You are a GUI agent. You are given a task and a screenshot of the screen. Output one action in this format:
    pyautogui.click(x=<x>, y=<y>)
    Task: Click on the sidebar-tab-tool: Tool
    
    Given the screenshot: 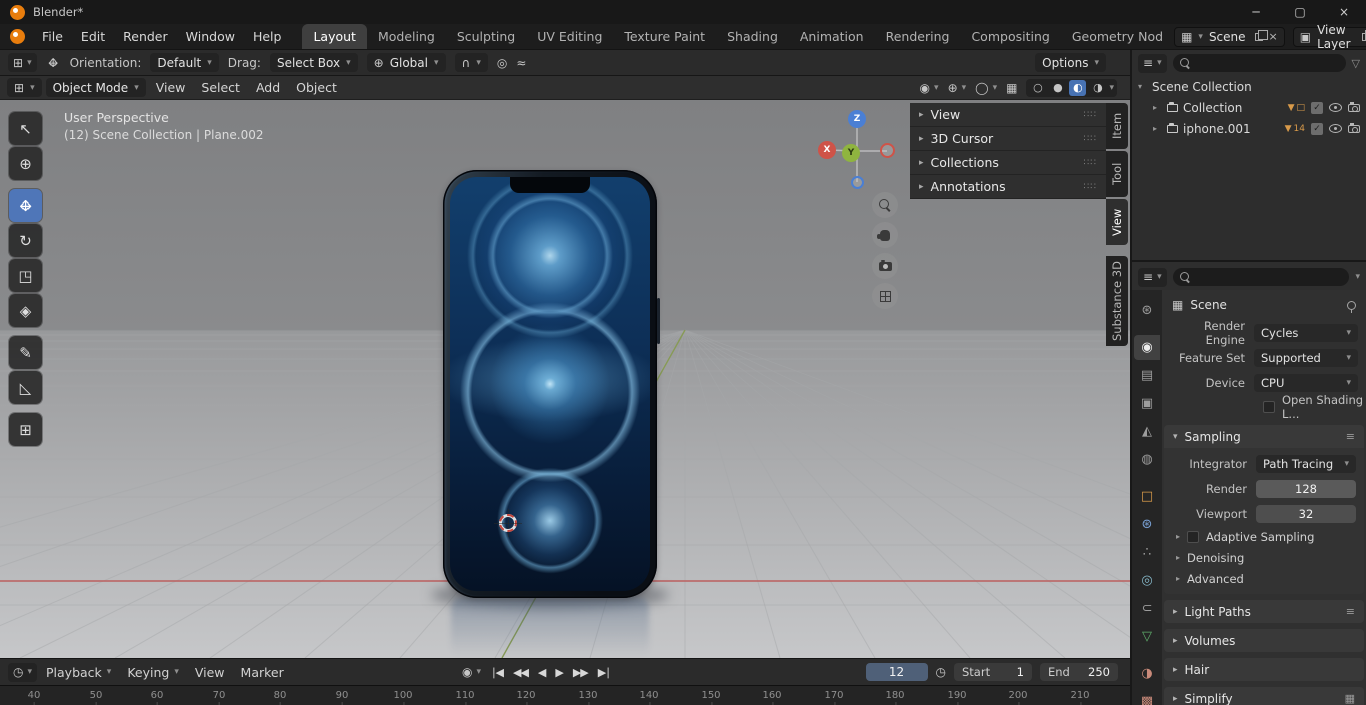 What is the action you would take?
    pyautogui.click(x=1117, y=174)
    